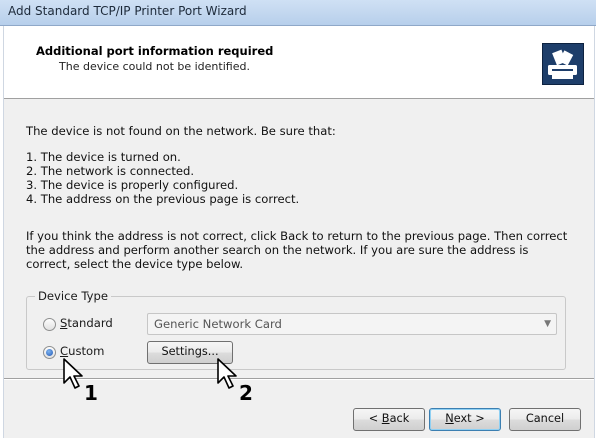 This screenshot has width=596, height=441. I want to click on header-subtitle: The device could not be identified., so click(154, 66).